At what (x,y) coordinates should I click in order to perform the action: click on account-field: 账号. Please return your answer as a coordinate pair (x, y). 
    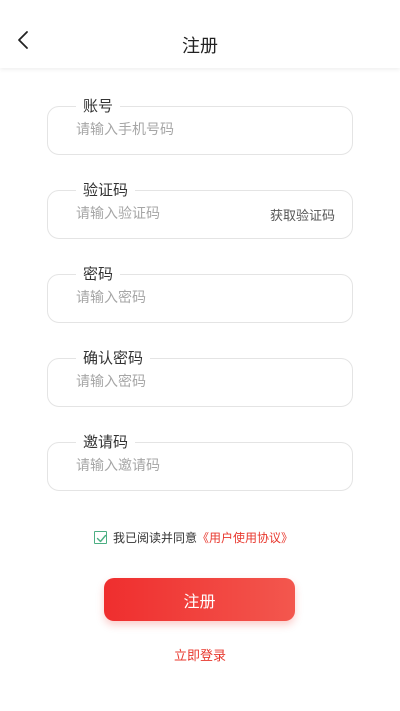
    Looking at the image, I should click on (200, 125).